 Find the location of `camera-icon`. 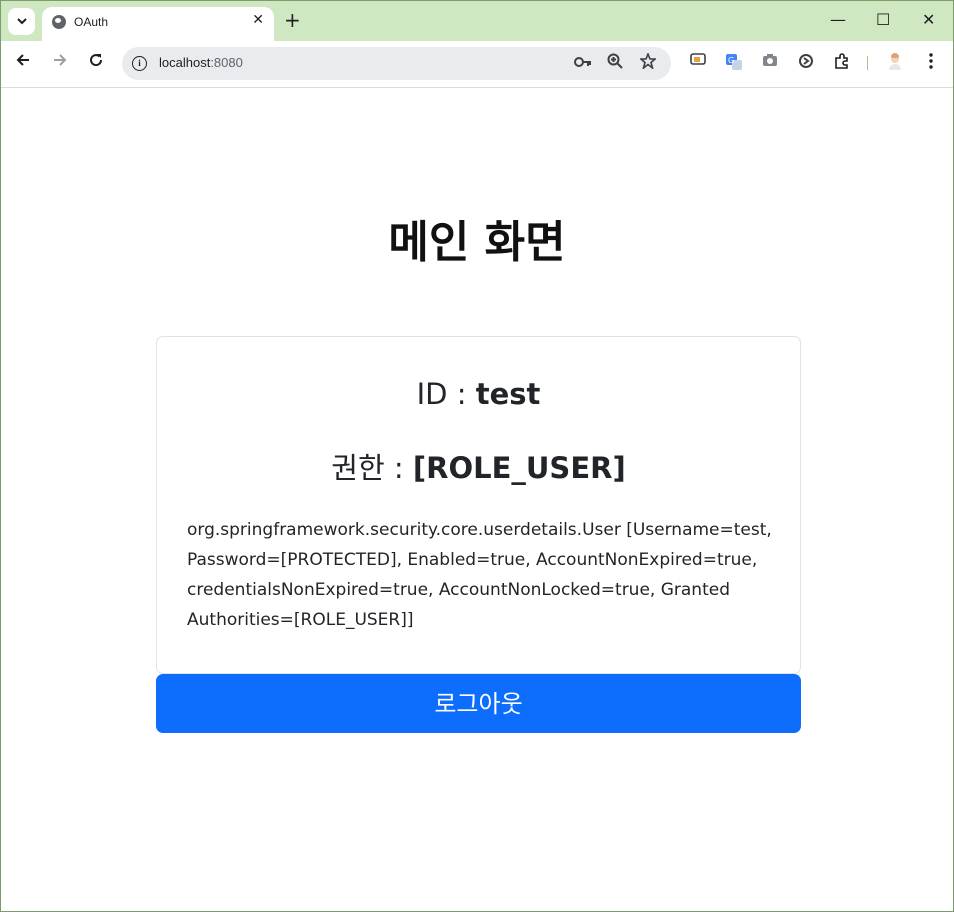

camera-icon is located at coordinates (770, 62).